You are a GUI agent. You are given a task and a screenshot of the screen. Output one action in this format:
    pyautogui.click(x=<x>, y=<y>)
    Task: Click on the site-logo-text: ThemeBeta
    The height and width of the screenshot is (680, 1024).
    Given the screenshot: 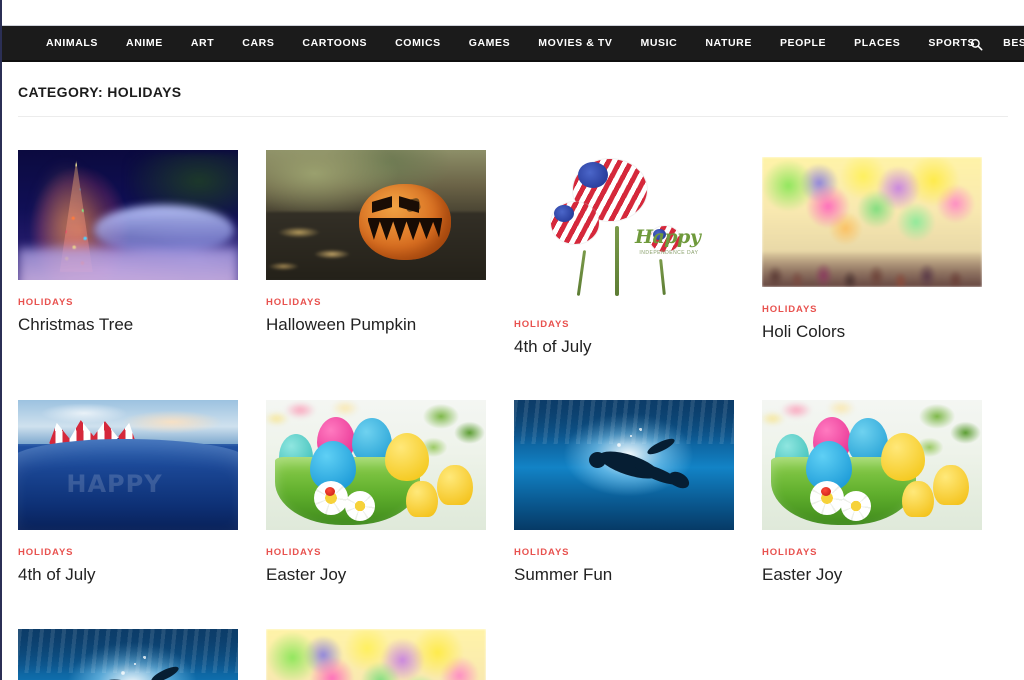 What is the action you would take?
    pyautogui.click(x=300, y=7)
    